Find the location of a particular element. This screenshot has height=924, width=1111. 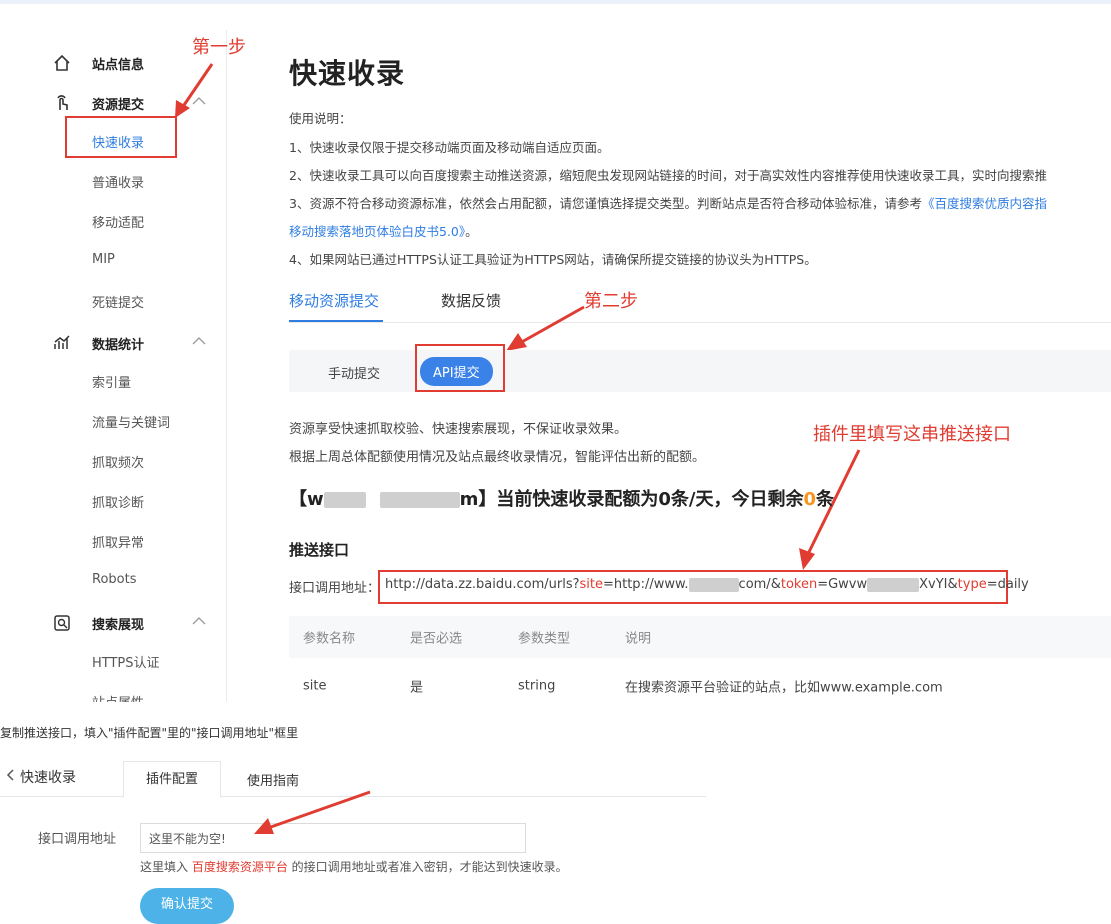

confirm-submit-button: 确认提交 is located at coordinates (187, 906).